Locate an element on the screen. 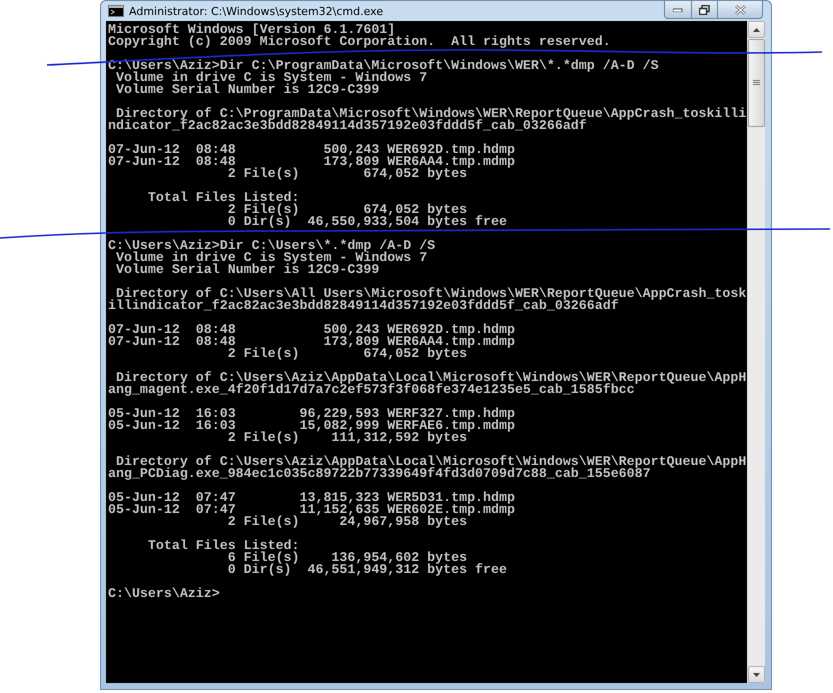 This screenshot has width=833, height=693. console-line: Directory of C:\ProgramData\Microsoft\Windows\WER\ReportQueue\AppCrash_toskilli is located at coordinates (430, 114).